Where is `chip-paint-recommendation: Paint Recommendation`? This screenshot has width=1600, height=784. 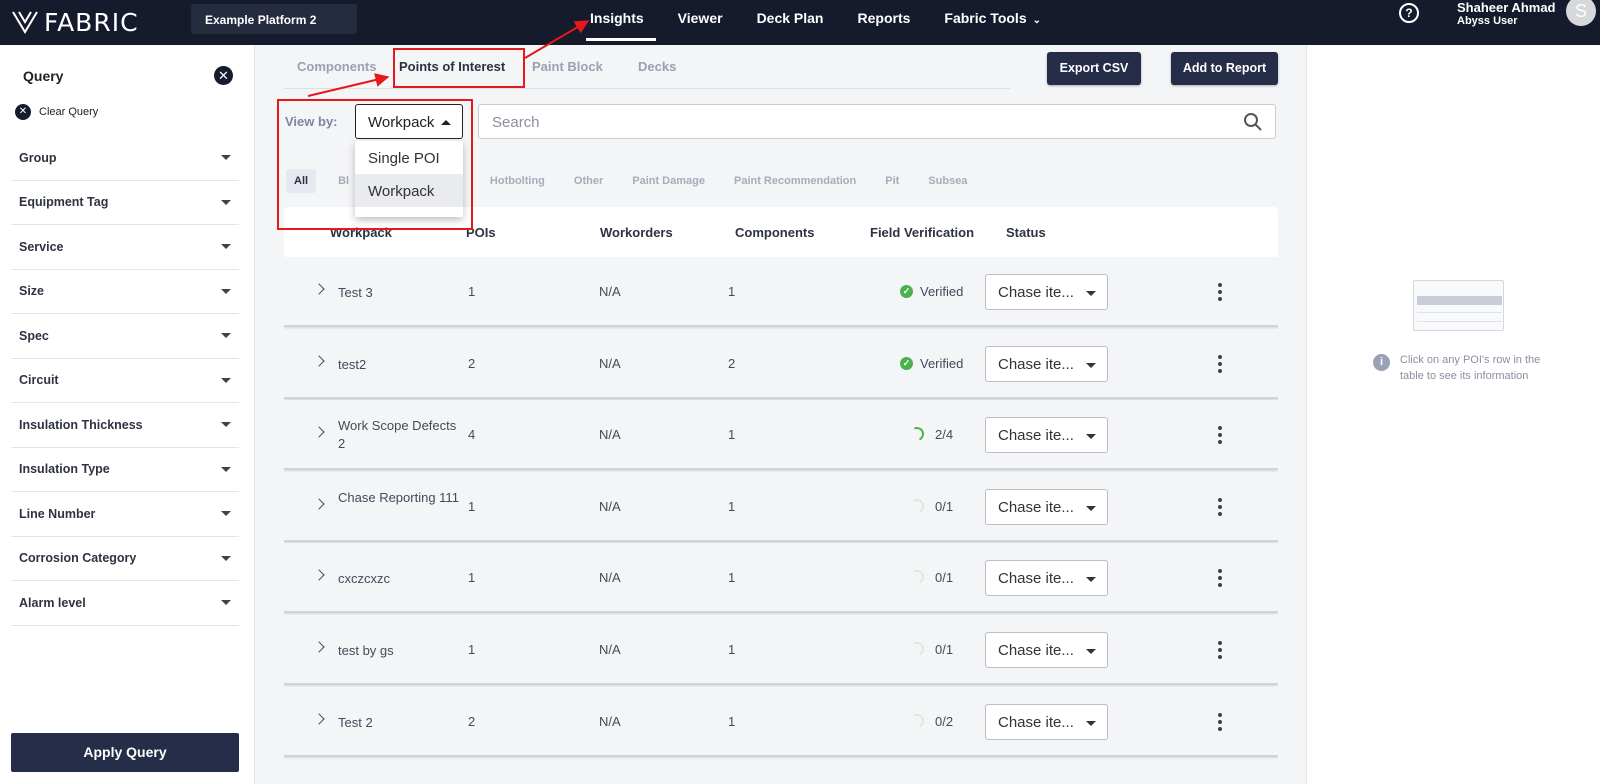
chip-paint-recommendation: Paint Recommendation is located at coordinates (795, 181).